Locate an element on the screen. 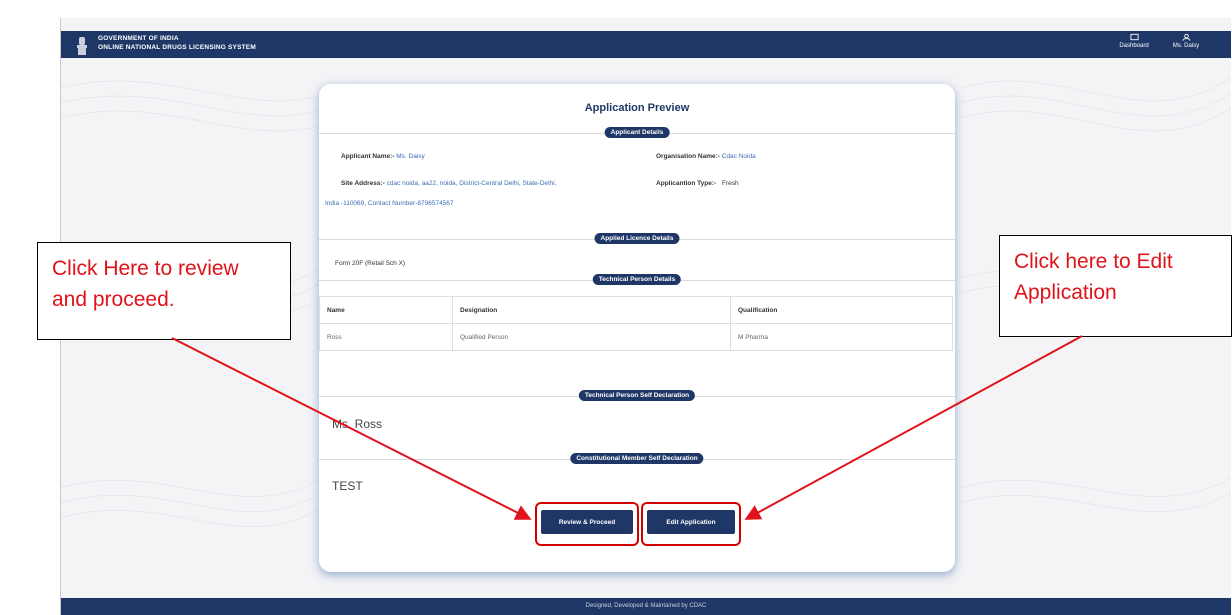 This screenshot has width=1232, height=615. edit-callout-line1: Click here to Edit is located at coordinates (1093, 261).